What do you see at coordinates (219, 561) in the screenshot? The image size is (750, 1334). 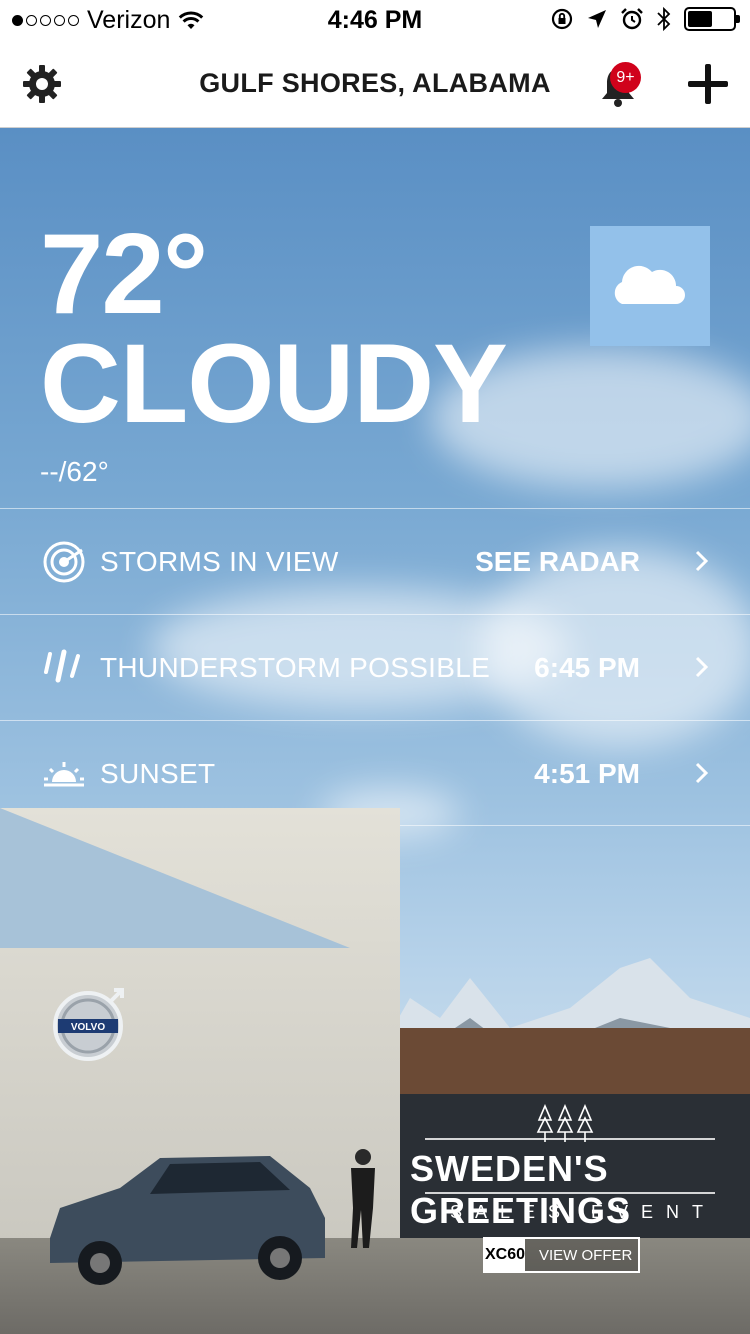 I see `row-label: STORMS IN VIEW` at bounding box center [219, 561].